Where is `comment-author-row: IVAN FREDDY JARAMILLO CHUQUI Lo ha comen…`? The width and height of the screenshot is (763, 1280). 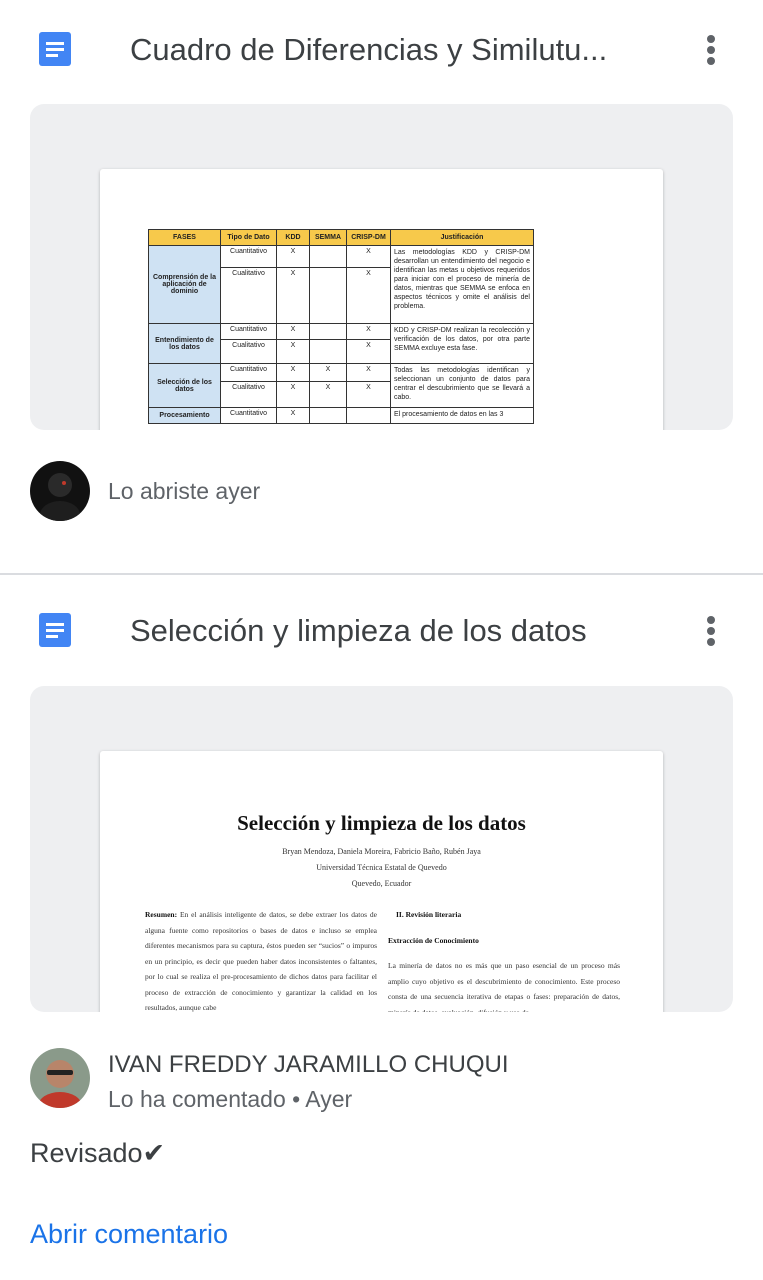
comment-author-row: IVAN FREDDY JARAMILLO CHUQUI Lo ha comen… is located at coordinates (381, 1083).